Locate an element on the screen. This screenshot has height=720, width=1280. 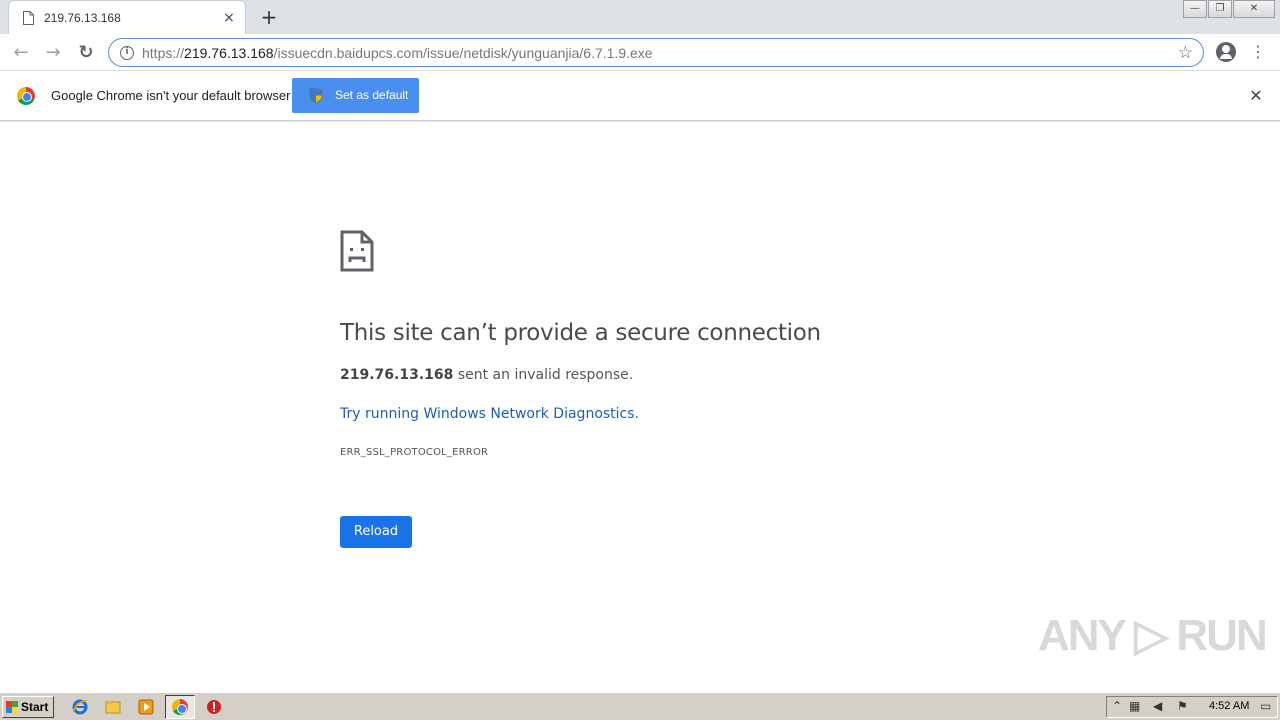
chrome-taskbar-button is located at coordinates (180, 707).